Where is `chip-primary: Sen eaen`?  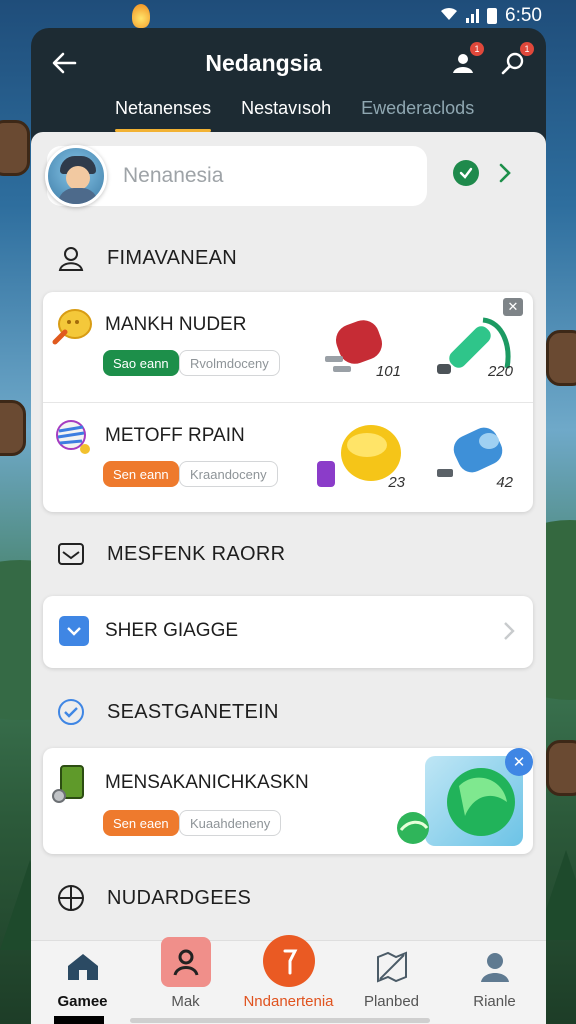 chip-primary: Sen eaen is located at coordinates (141, 823).